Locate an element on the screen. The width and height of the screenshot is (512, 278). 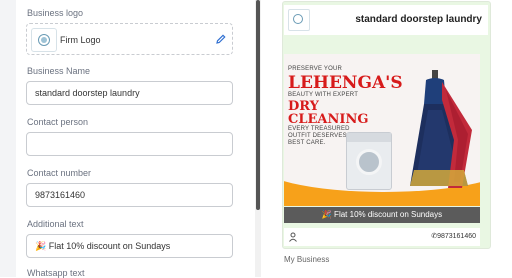
poster-line-2: LEHENGA'S is located at coordinates (345, 83).